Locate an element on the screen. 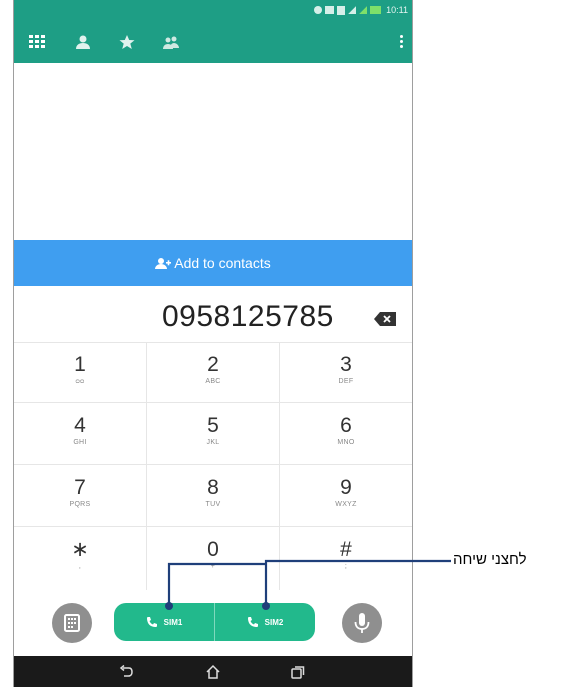  call-buttons-annotation: לחצני שיחה is located at coordinates (490, 559).